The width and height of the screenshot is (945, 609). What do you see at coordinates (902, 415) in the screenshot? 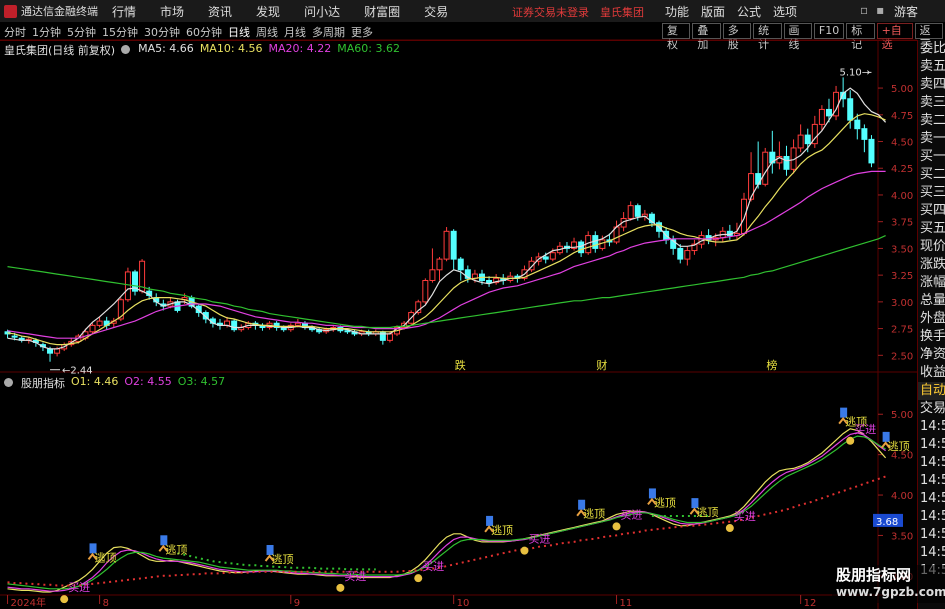
I see `ind-ytick-label-0: 5.00` at bounding box center [902, 415].